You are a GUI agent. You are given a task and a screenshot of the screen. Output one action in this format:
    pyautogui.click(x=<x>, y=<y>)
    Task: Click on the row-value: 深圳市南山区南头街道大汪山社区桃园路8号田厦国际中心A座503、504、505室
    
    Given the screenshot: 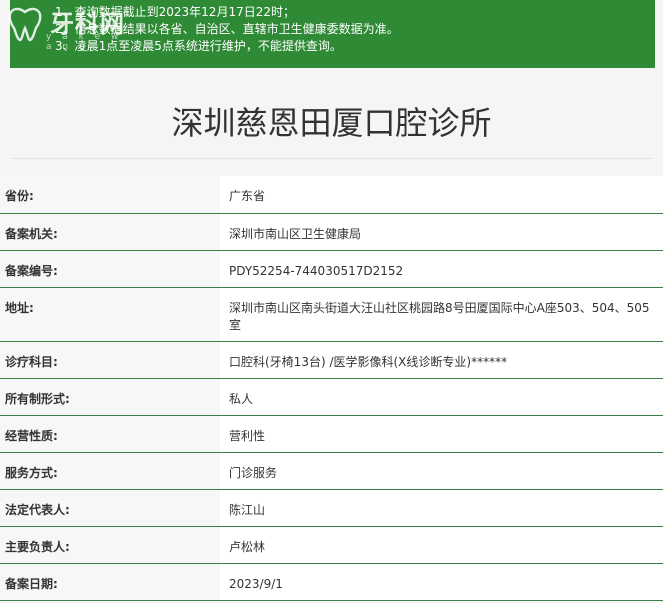 What is the action you would take?
    pyautogui.click(x=441, y=314)
    